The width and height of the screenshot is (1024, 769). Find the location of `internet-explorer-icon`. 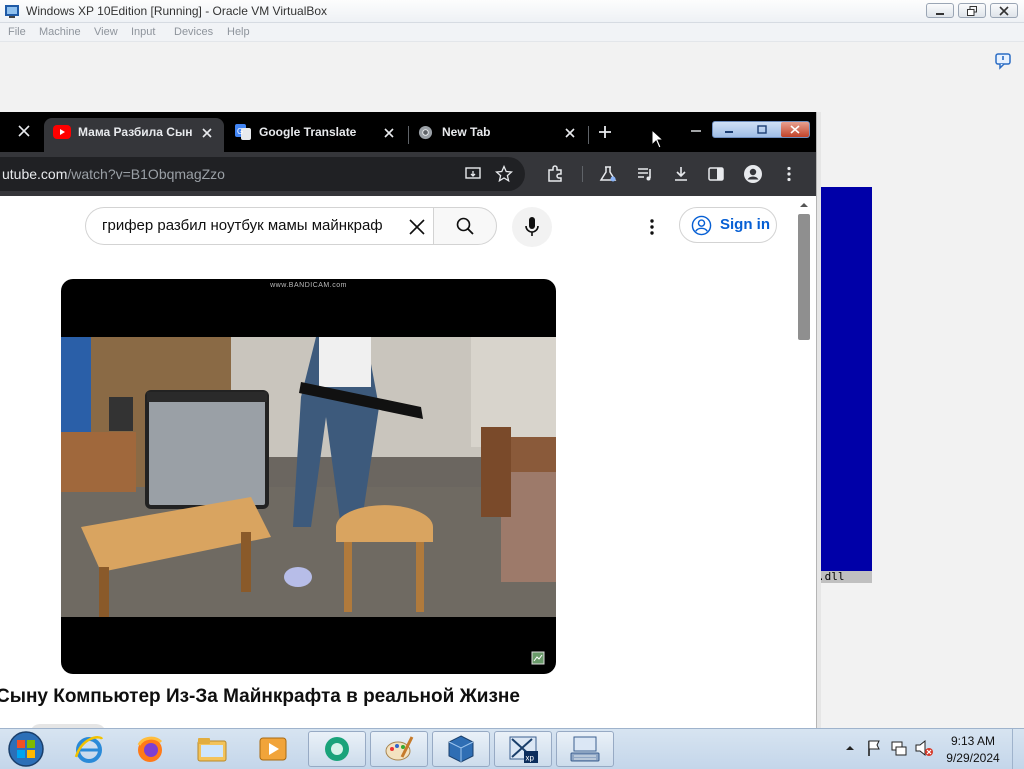

internet-explorer-icon is located at coordinates (89, 749).